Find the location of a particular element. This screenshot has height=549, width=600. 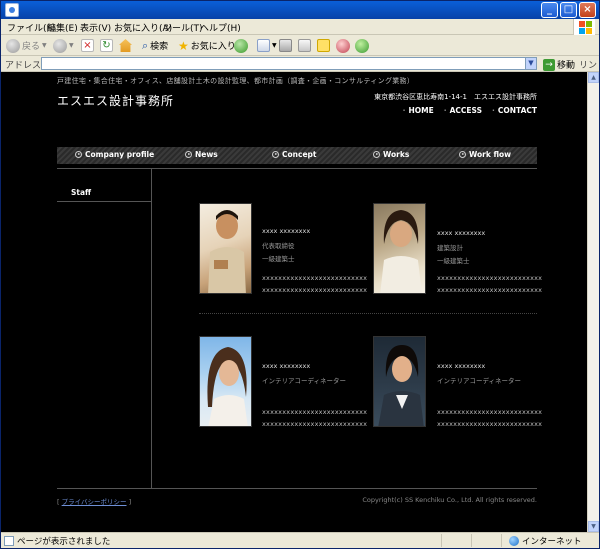

nav-contact: CONTACT is located at coordinates (514, 110).